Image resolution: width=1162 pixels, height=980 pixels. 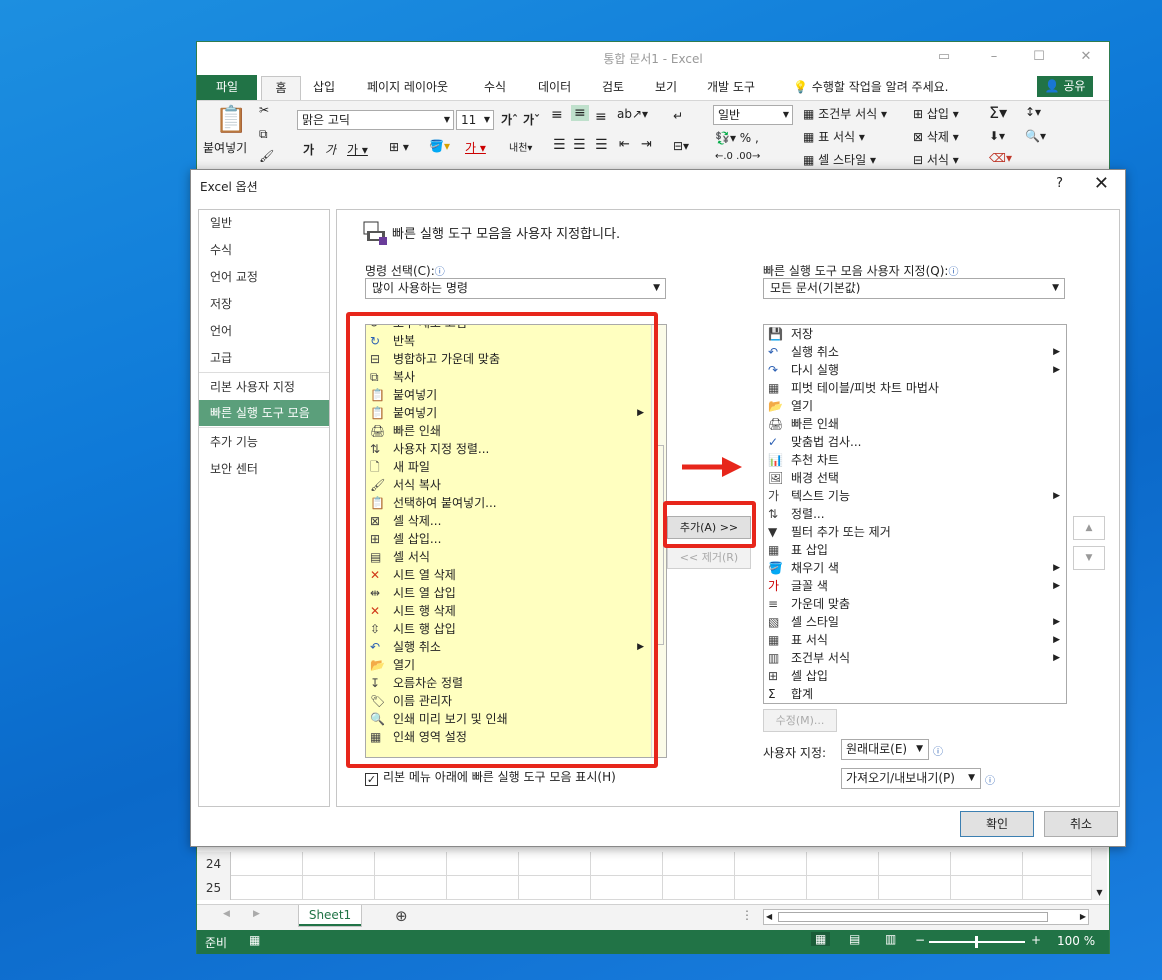 I want to click on fill-color-icon: 🪣▾, so click(x=439, y=146).